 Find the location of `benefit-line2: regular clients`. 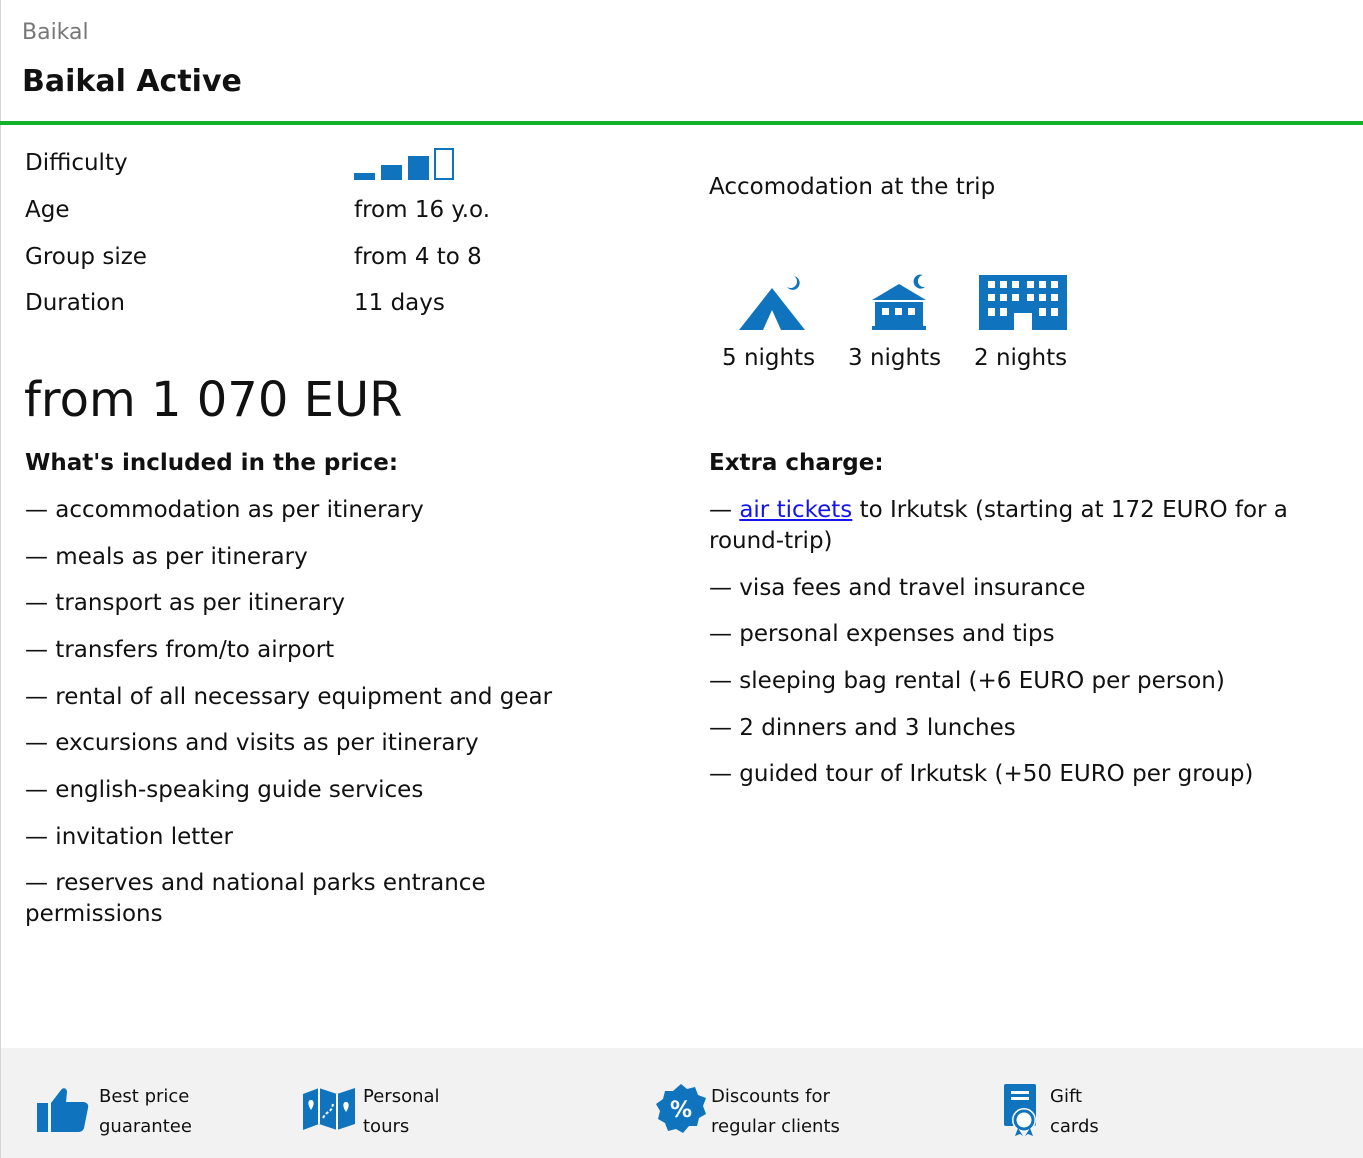

benefit-line2: regular clients is located at coordinates (775, 1126).